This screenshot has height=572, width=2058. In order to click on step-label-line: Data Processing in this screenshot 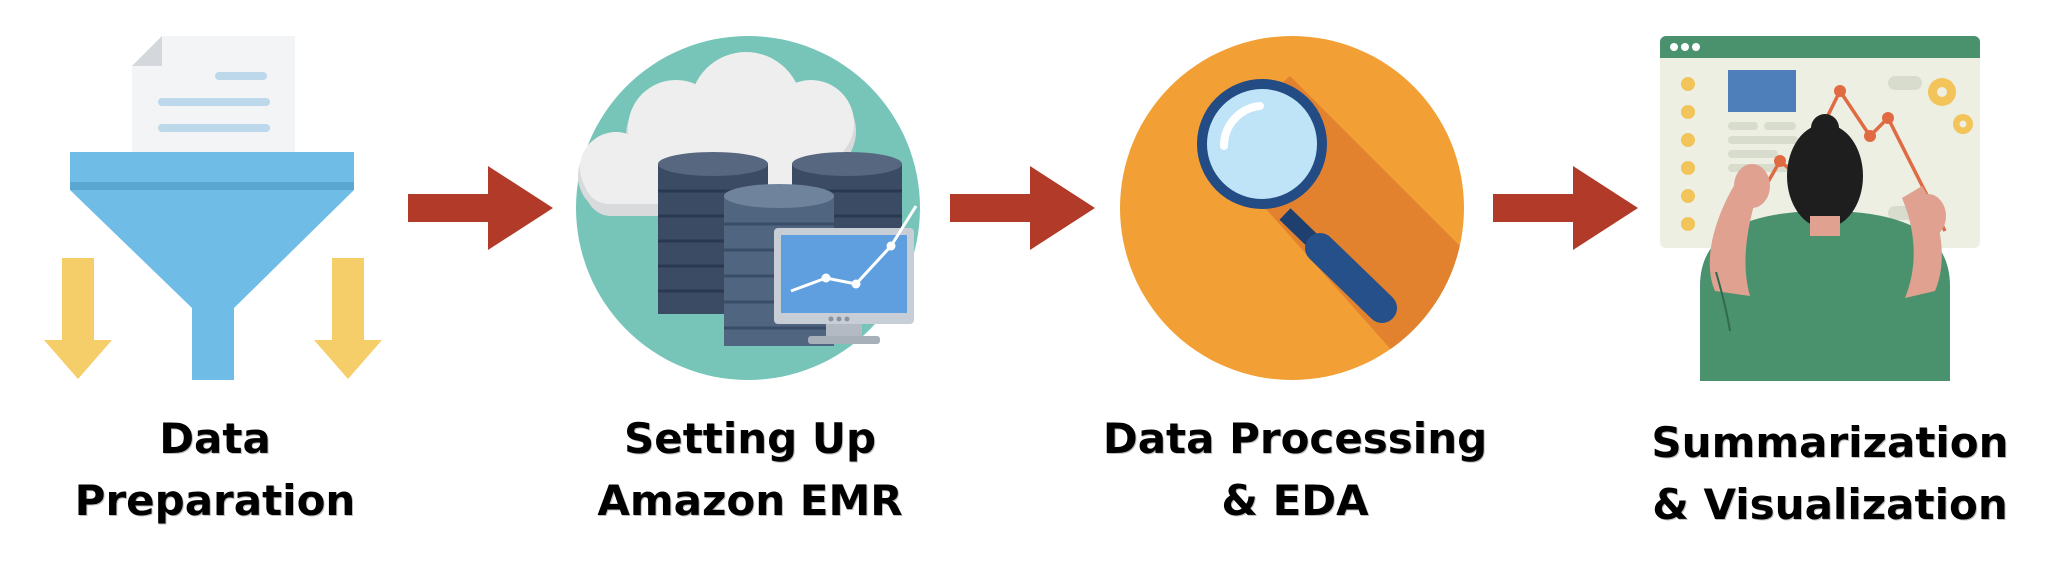, I will do `click(1295, 438)`.